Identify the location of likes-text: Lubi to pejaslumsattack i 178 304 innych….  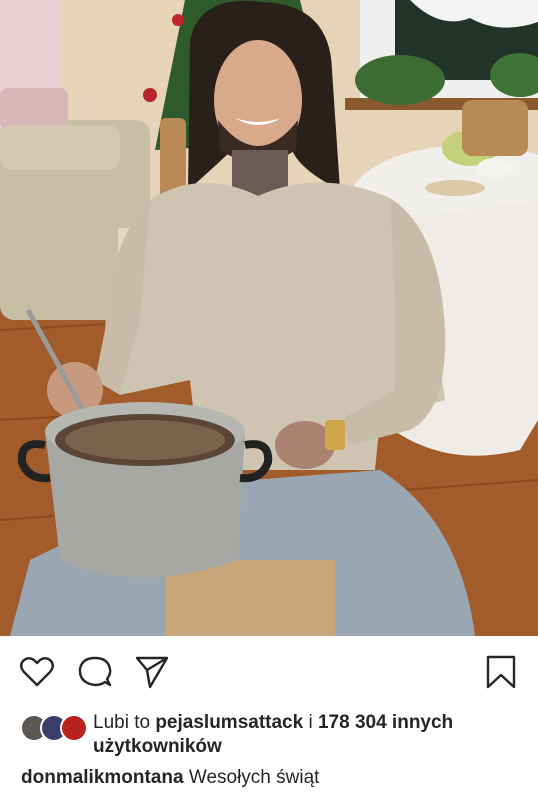
(303, 735).